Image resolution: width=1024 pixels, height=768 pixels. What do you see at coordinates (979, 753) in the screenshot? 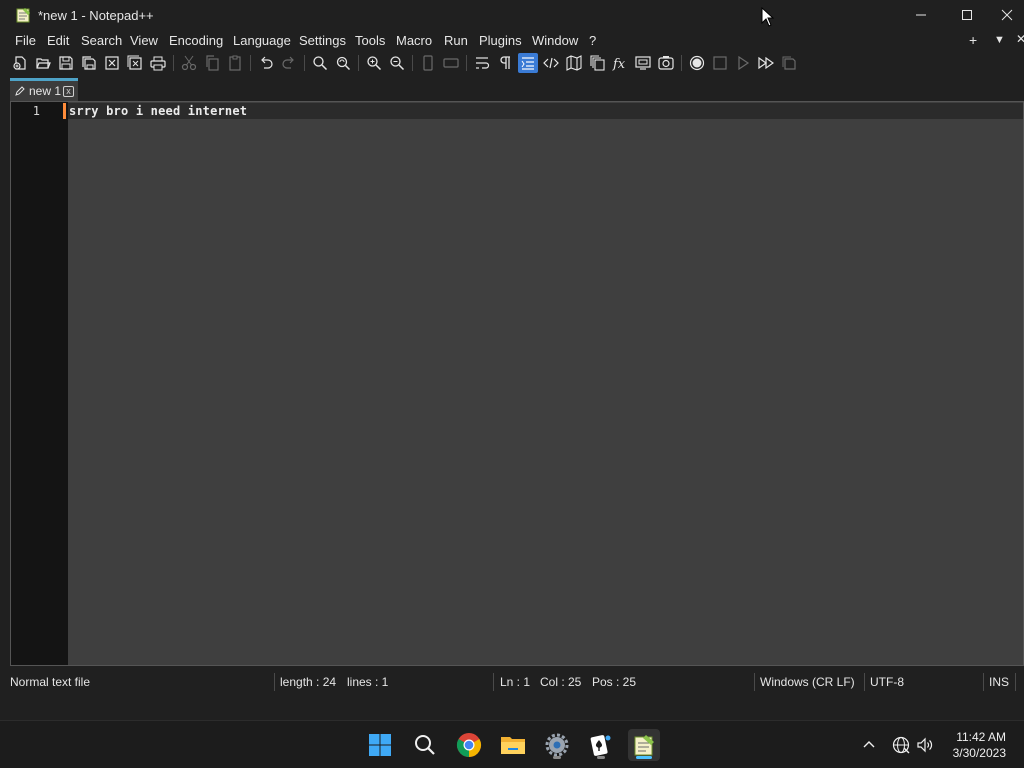
I see `clock-date: 3/30/2023` at bounding box center [979, 753].